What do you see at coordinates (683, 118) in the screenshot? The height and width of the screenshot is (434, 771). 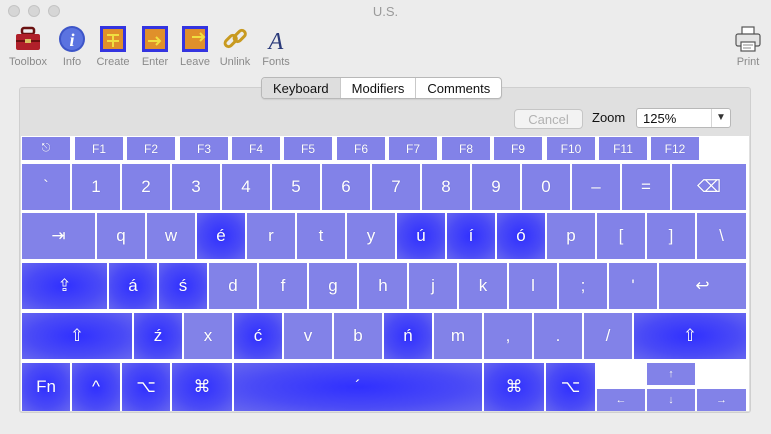 I see `zoom-select: 125% ▼` at bounding box center [683, 118].